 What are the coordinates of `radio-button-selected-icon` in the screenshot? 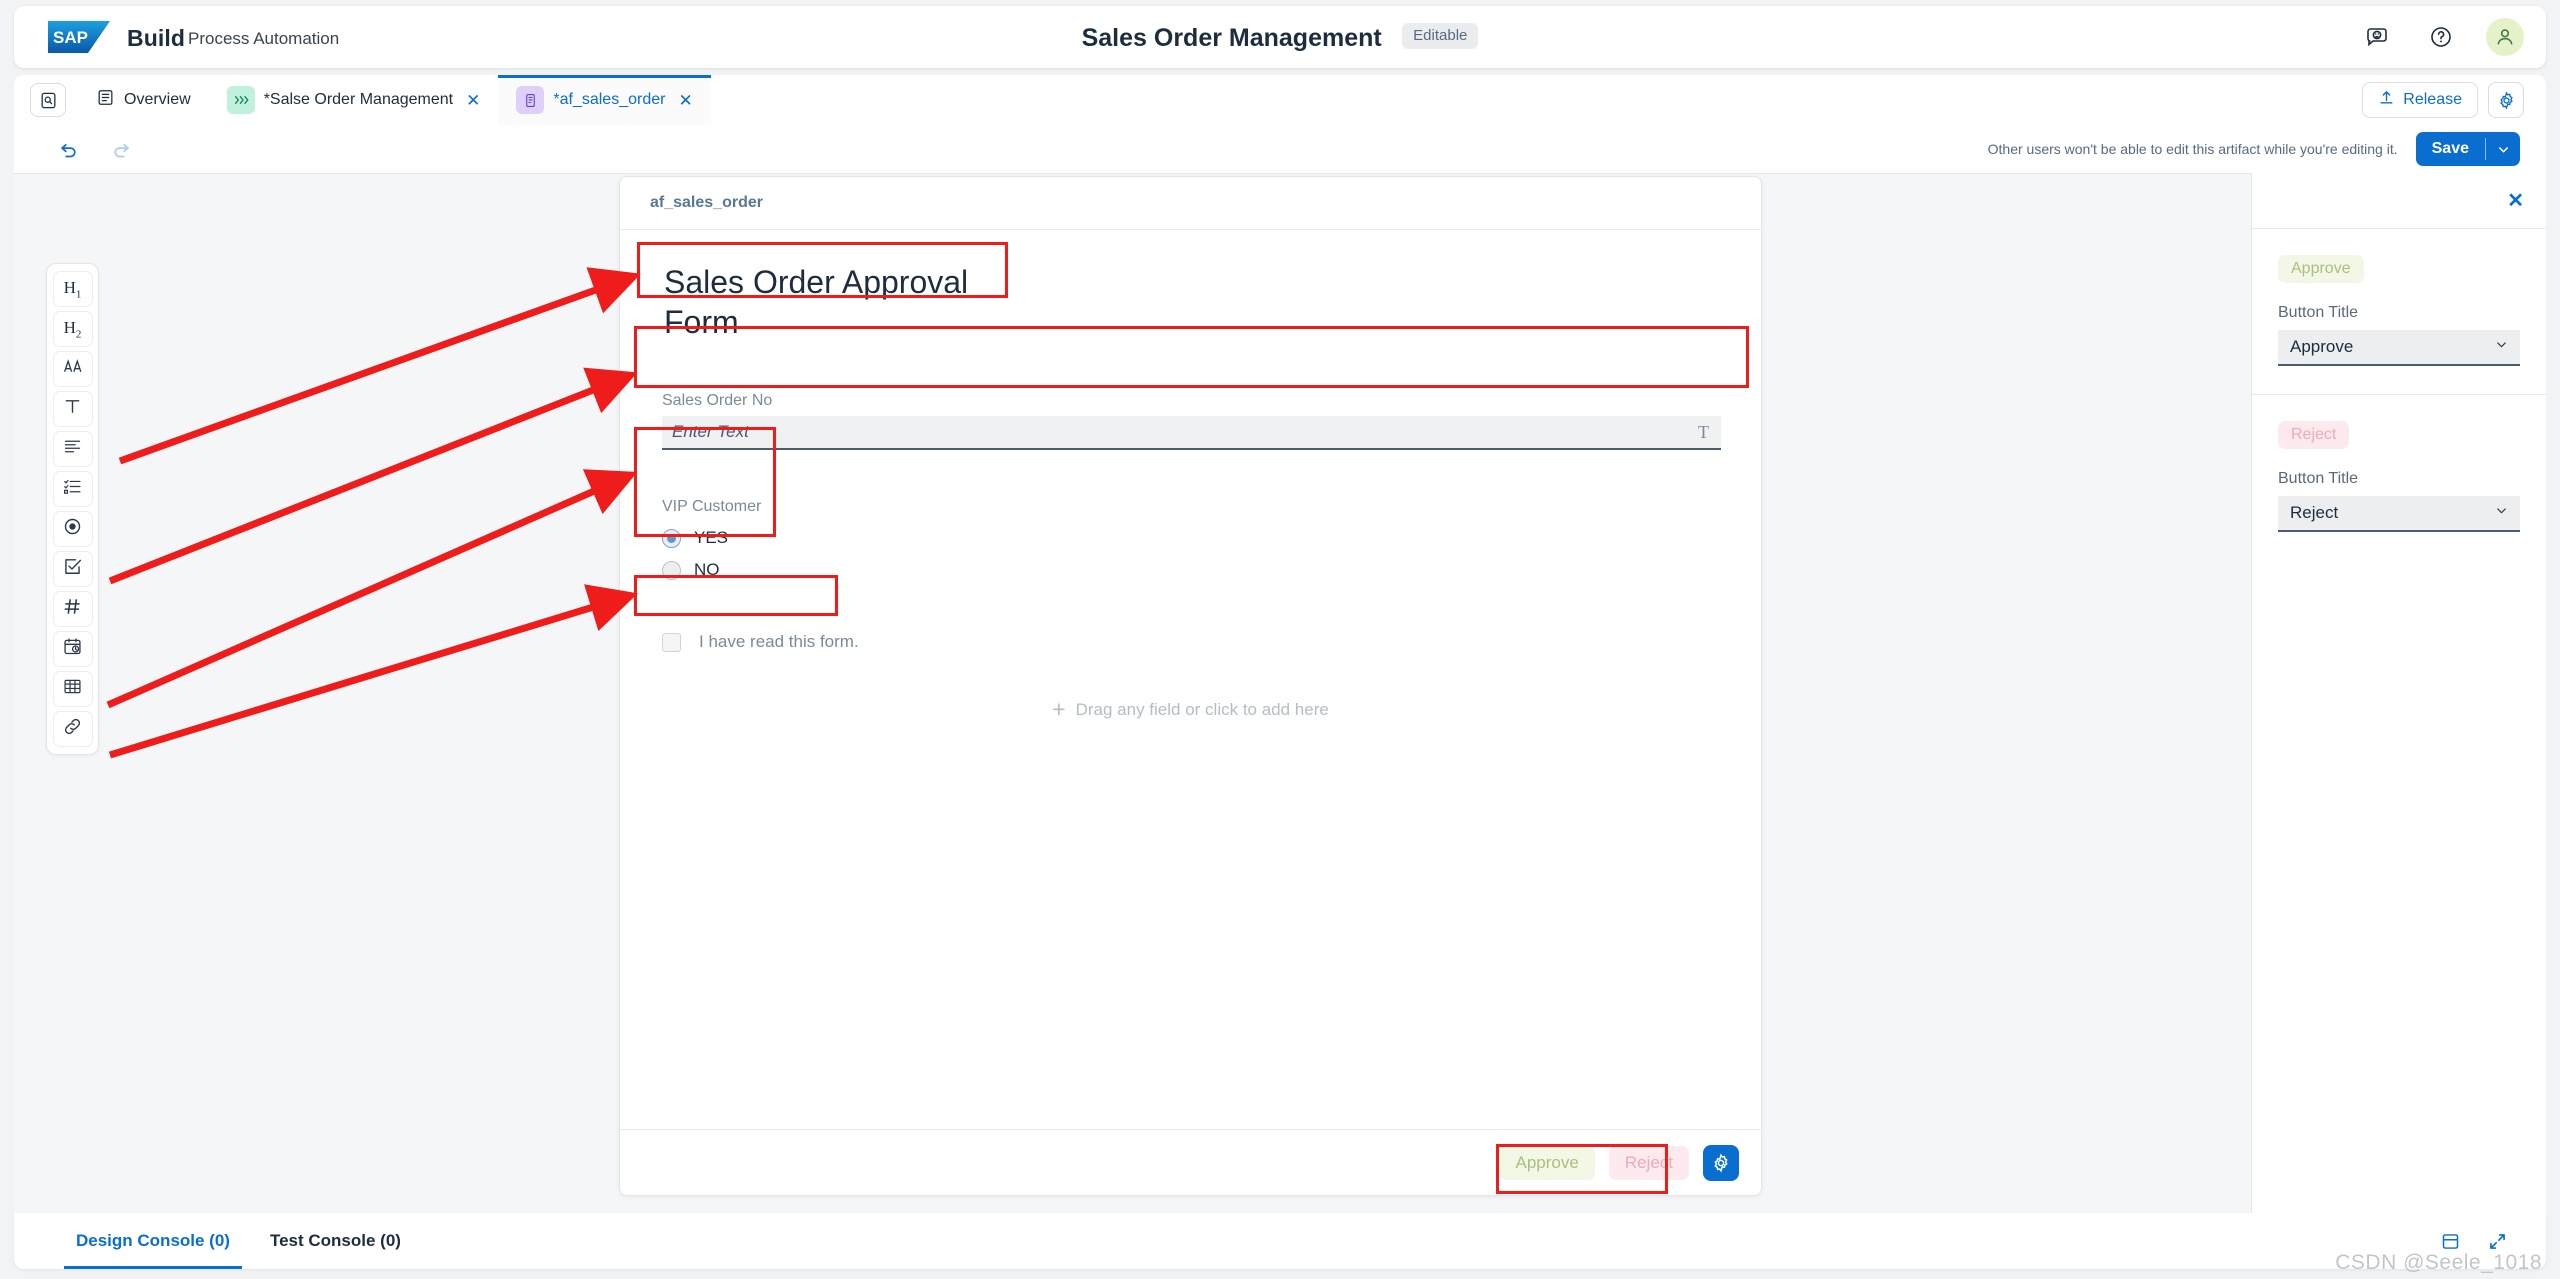 It's located at (671, 538).